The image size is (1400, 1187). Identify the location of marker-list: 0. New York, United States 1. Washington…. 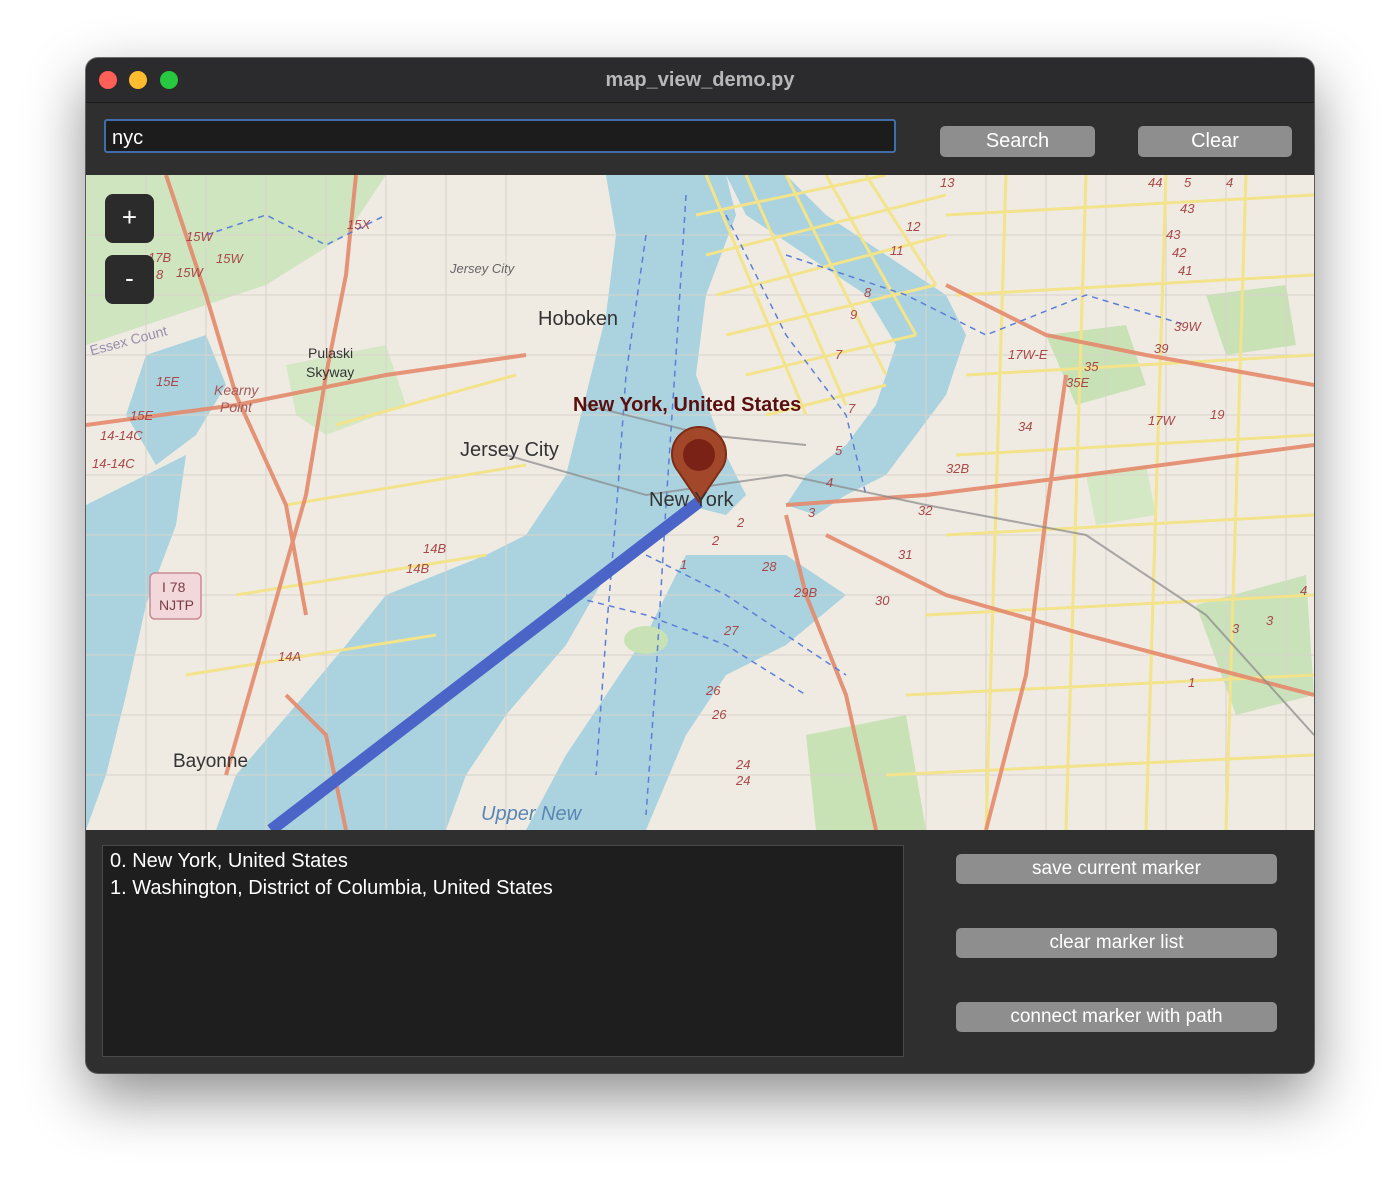
(503, 951).